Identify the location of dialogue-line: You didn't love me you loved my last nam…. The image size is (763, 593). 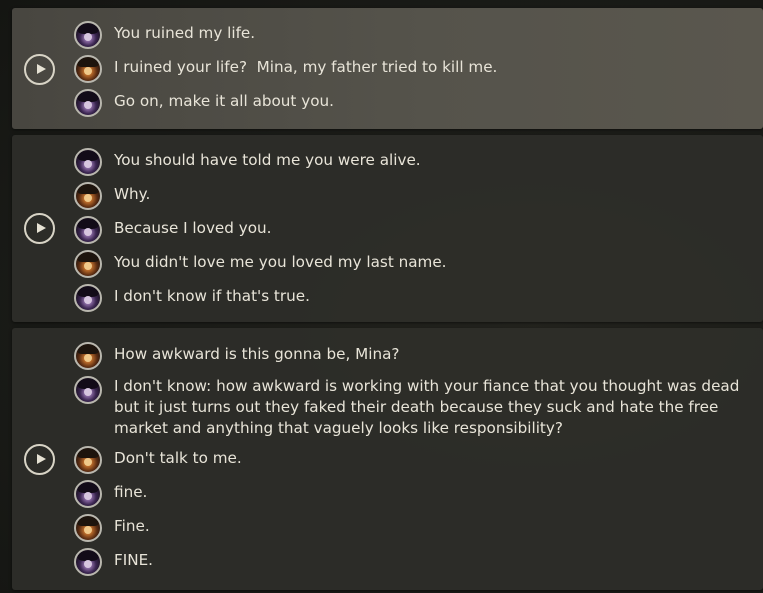
(414, 264).